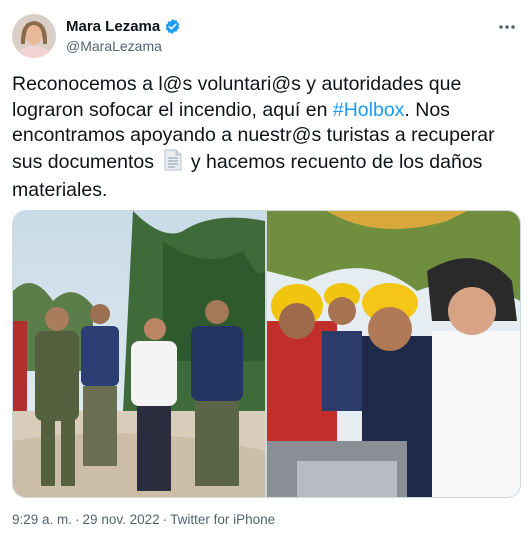  Describe the element at coordinates (222, 519) in the screenshot. I see `tweet-source: Twitter for iPhone` at that location.